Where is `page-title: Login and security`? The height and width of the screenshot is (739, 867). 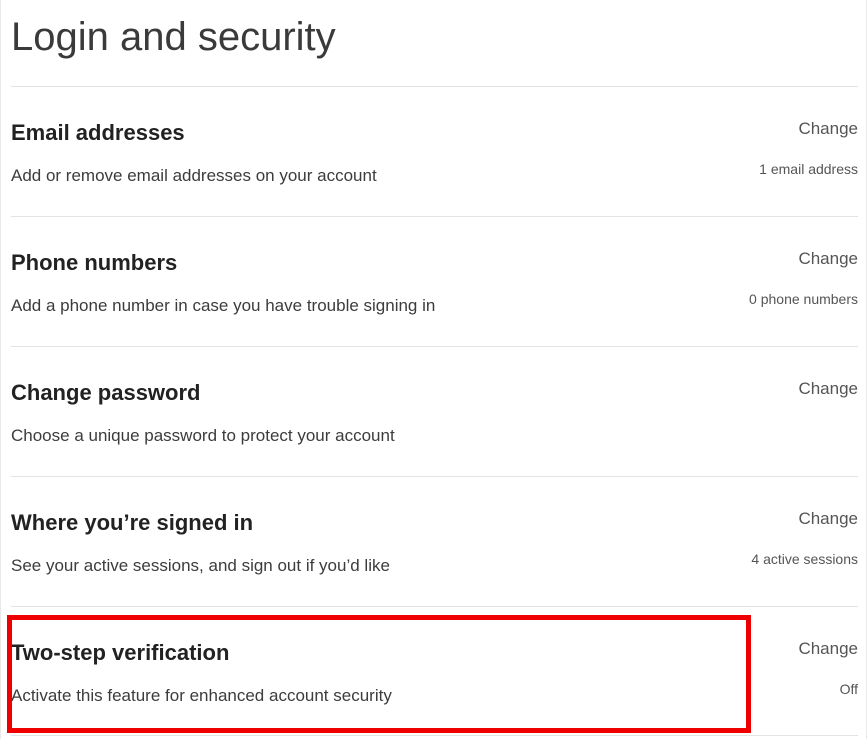
page-title: Login and security is located at coordinates (173, 37).